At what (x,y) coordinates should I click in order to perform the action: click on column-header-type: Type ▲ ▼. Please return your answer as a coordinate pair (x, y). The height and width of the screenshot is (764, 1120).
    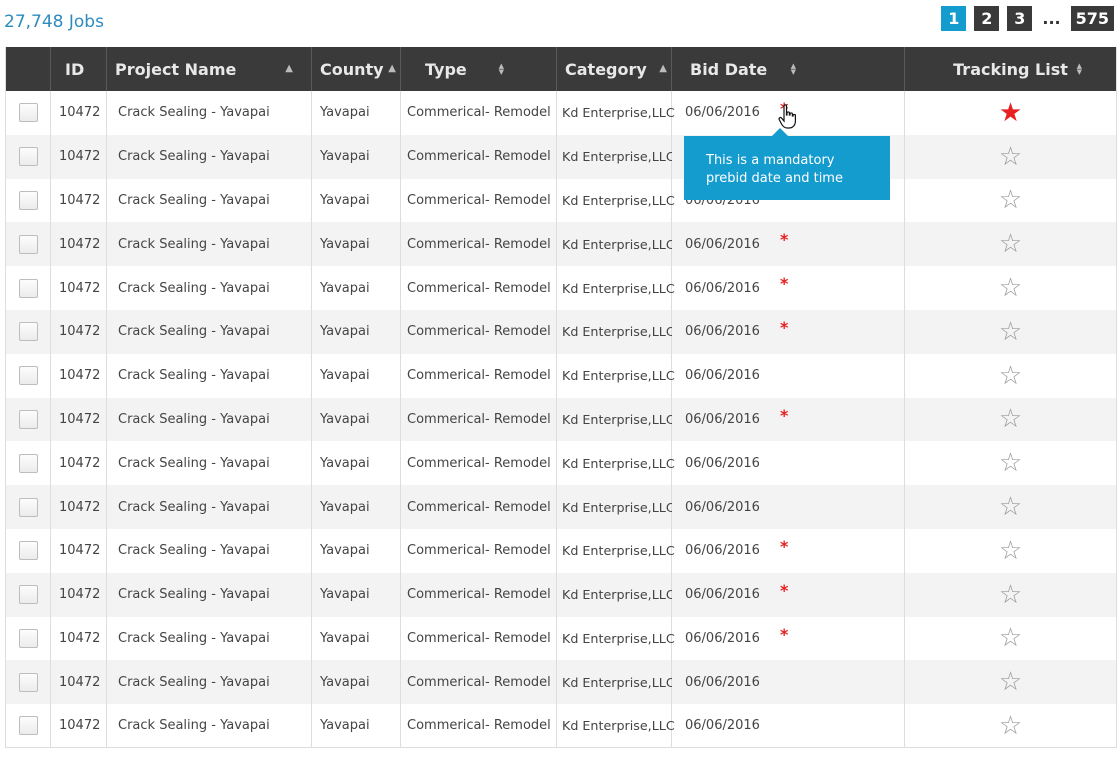
    Looking at the image, I should click on (478, 69).